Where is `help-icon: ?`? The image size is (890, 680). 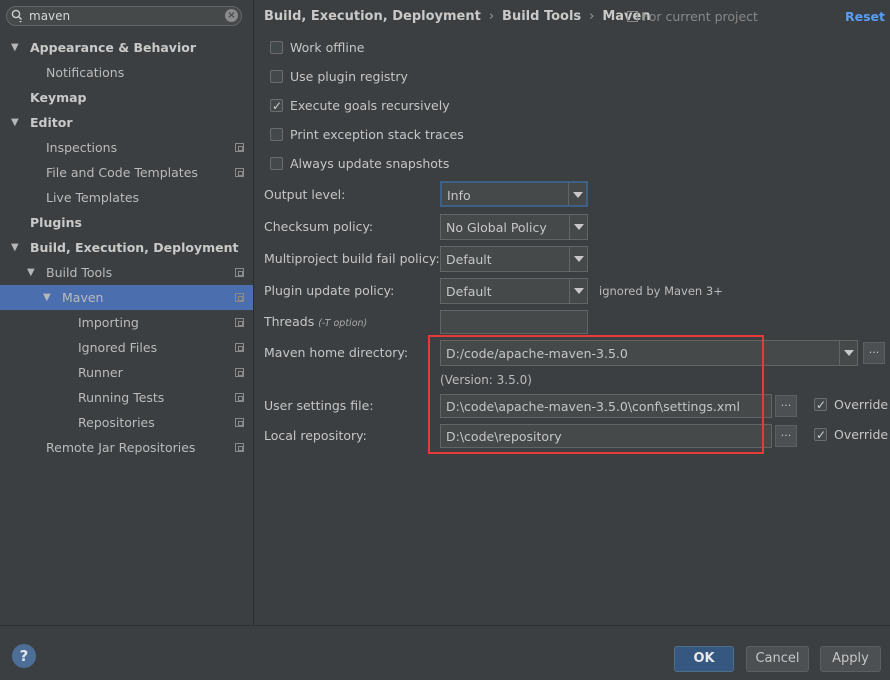 help-icon: ? is located at coordinates (24, 656).